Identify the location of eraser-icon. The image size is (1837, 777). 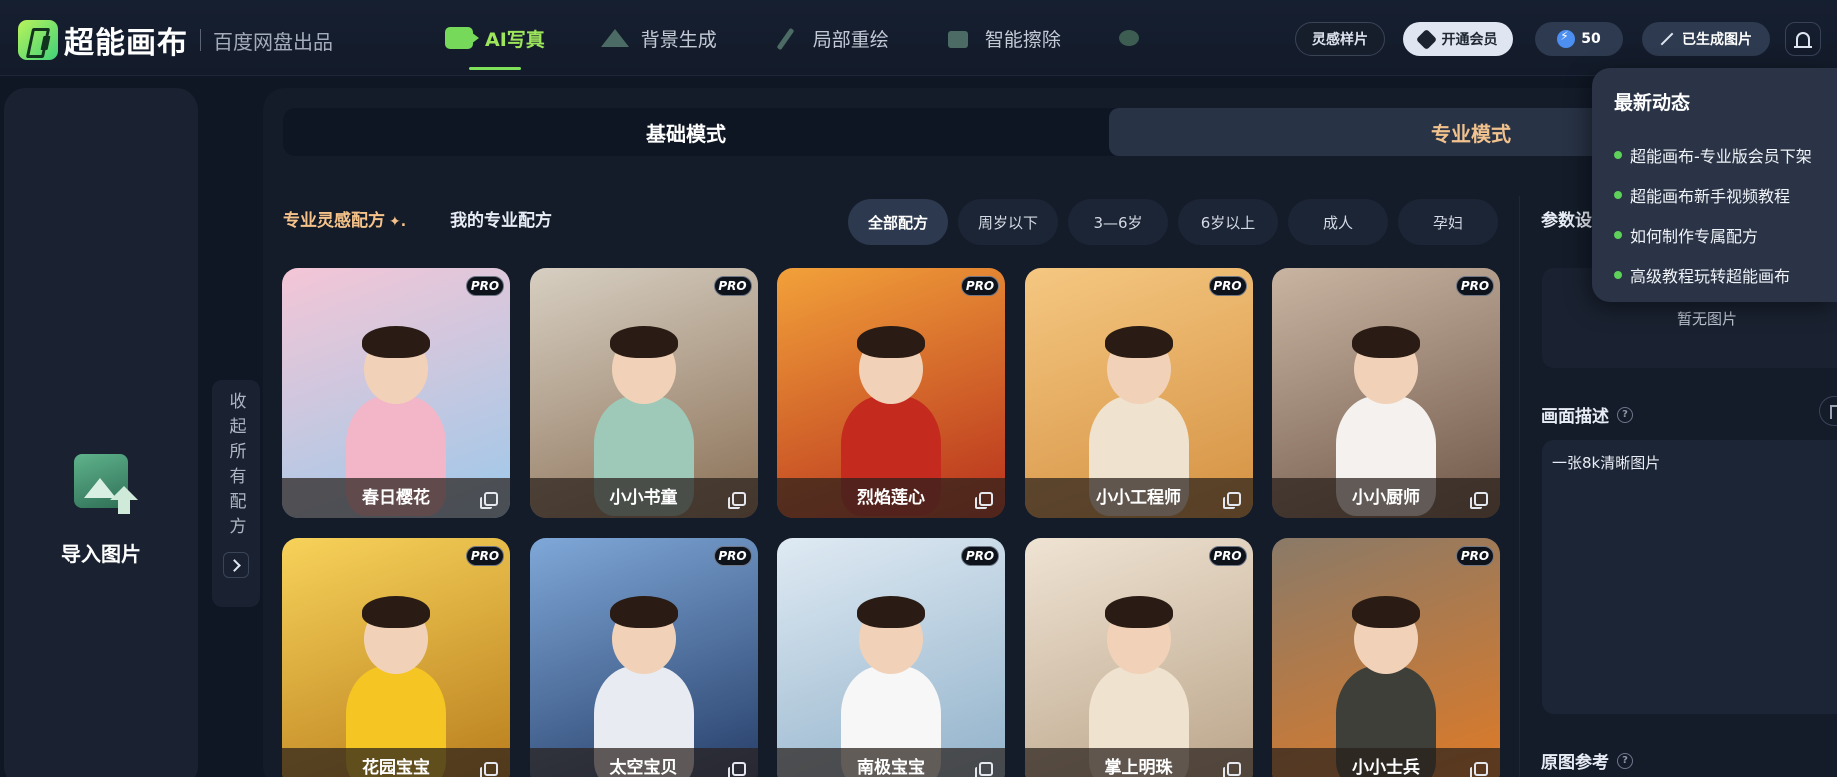
(959, 38).